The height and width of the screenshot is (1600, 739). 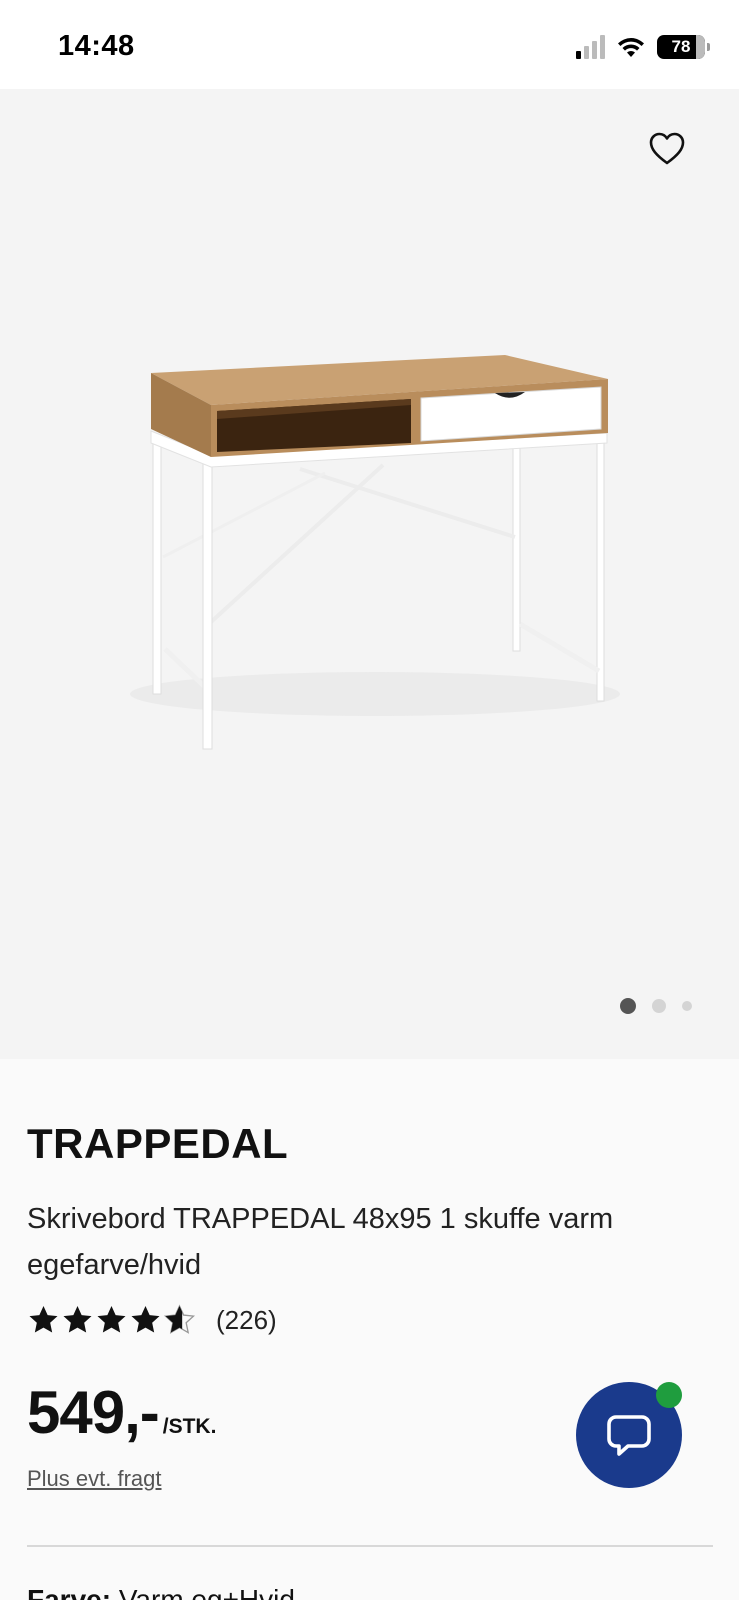 I want to click on divider, so click(x=370, y=1546).